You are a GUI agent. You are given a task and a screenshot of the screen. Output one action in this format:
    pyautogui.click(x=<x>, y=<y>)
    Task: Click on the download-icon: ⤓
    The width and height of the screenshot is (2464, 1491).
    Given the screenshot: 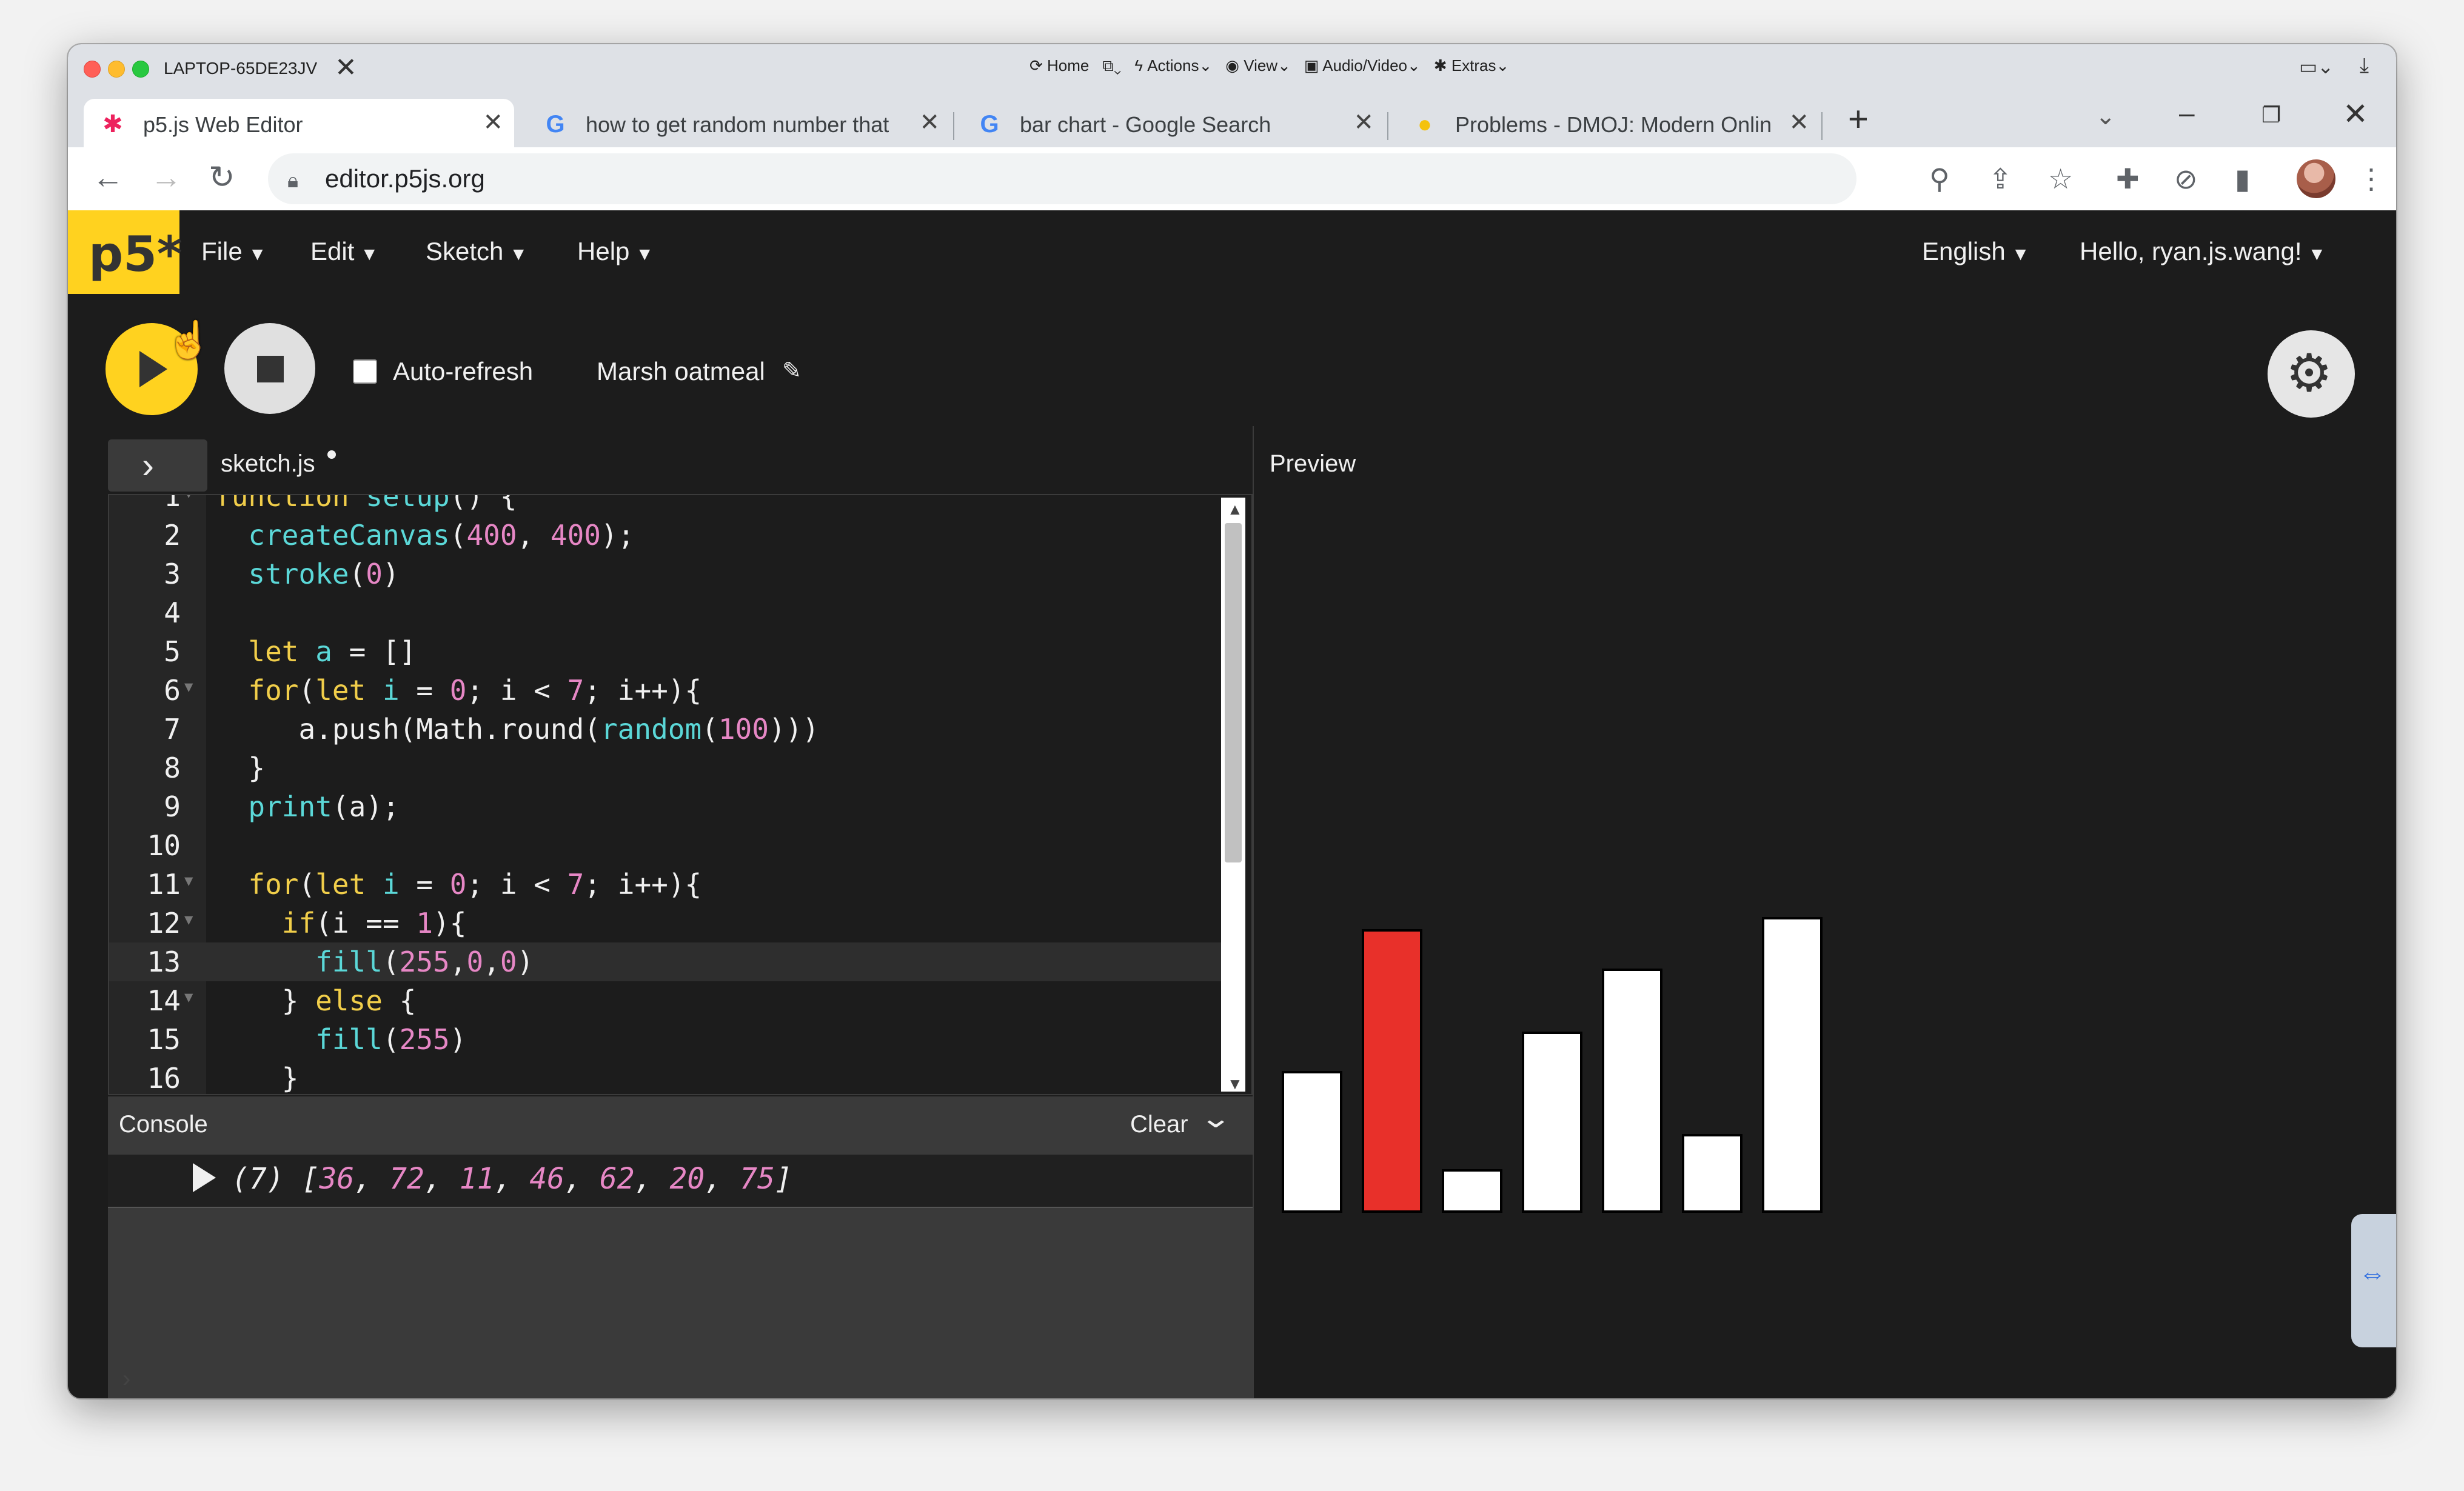 What is the action you would take?
    pyautogui.click(x=2364, y=66)
    